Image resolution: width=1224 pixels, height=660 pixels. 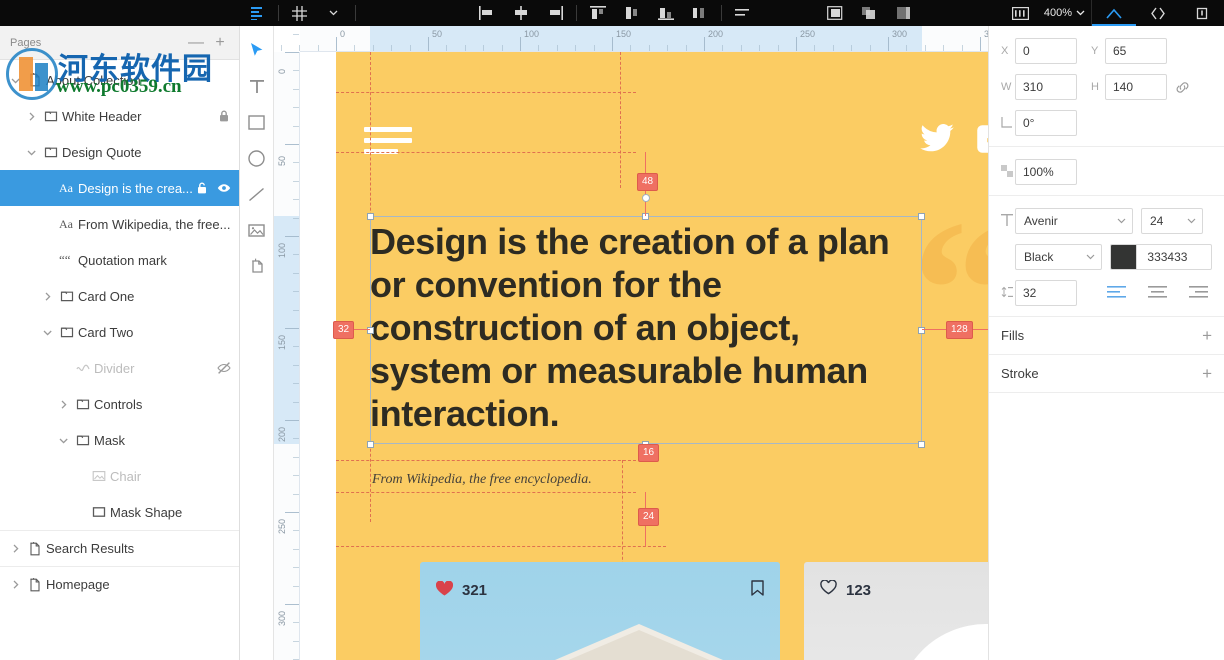 What do you see at coordinates (370, 216) in the screenshot?
I see `handle-top-left` at bounding box center [370, 216].